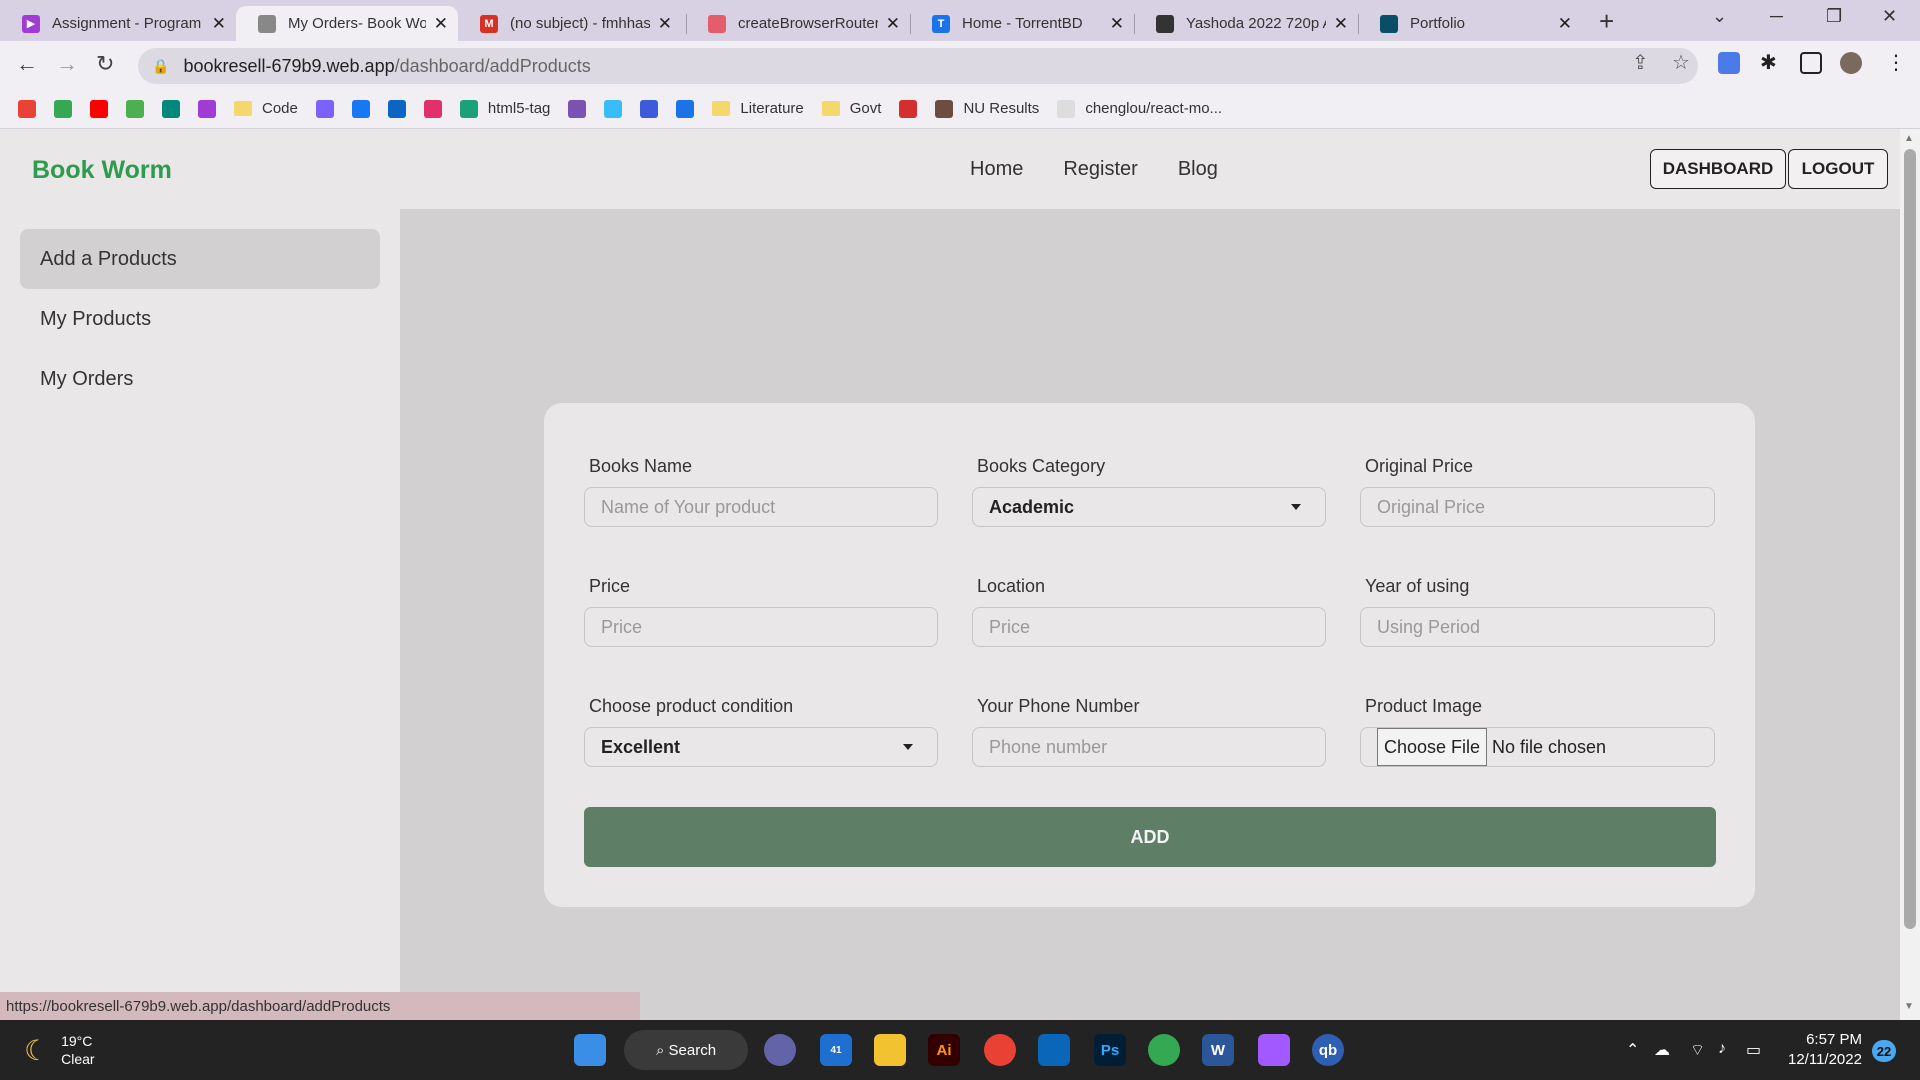 The image size is (1920, 1080). Describe the element at coordinates (266, 108) in the screenshot. I see `bookmark-item: Code` at that location.